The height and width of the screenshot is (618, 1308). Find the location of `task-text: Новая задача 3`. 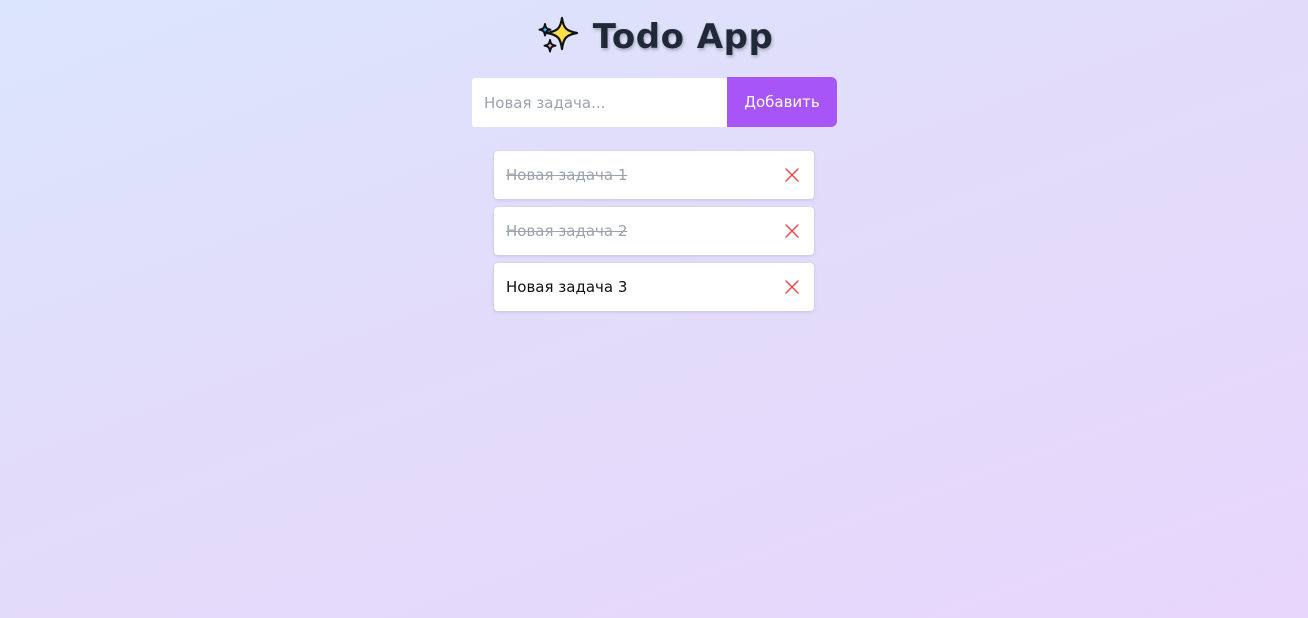

task-text: Новая задача 3 is located at coordinates (566, 287).